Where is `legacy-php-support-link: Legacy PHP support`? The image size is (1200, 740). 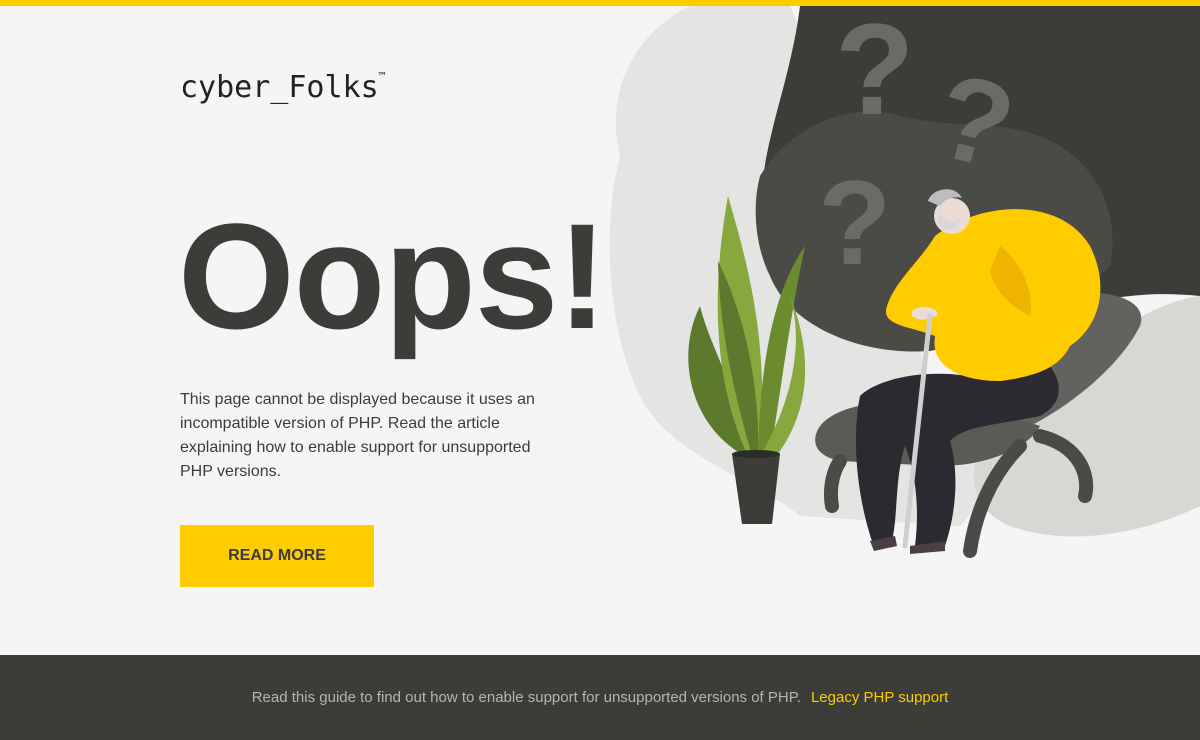 legacy-php-support-link: Legacy PHP support is located at coordinates (879, 697).